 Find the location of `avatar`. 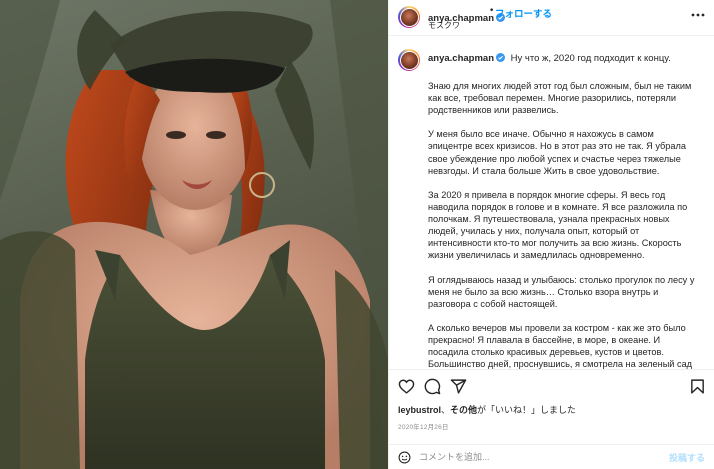

avatar is located at coordinates (409, 17).